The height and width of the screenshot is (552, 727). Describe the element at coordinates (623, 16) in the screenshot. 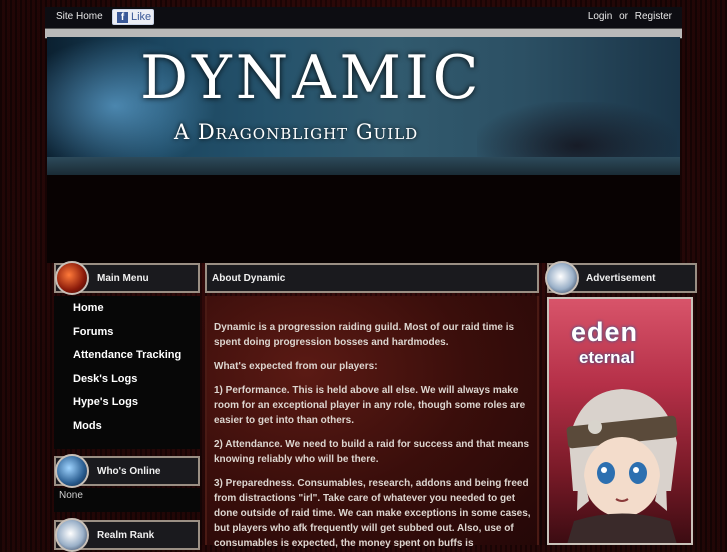

I see `or-text: or` at that location.